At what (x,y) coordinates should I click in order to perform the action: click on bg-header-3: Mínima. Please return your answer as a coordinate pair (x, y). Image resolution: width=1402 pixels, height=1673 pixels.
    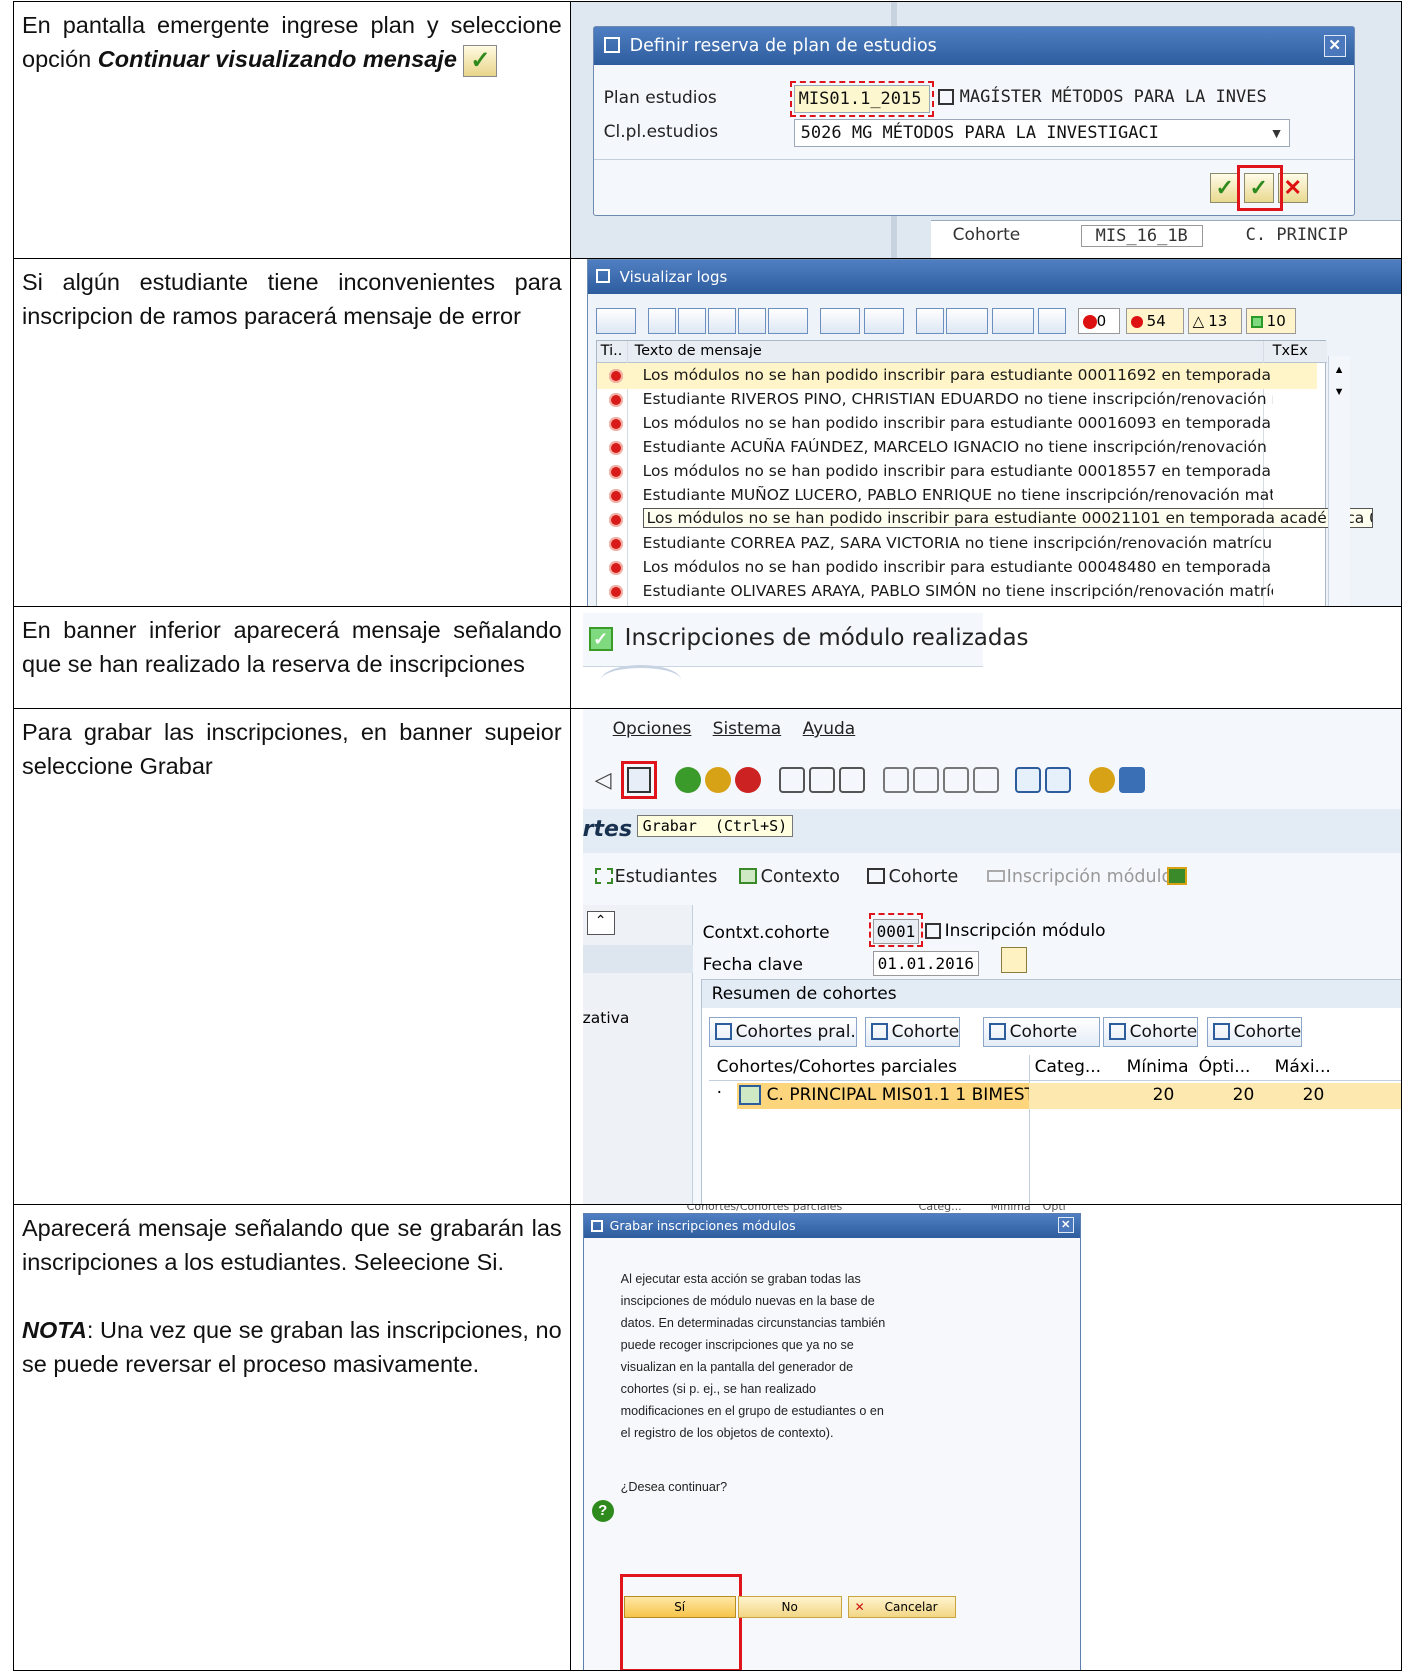
    Looking at the image, I should click on (1010, 1209).